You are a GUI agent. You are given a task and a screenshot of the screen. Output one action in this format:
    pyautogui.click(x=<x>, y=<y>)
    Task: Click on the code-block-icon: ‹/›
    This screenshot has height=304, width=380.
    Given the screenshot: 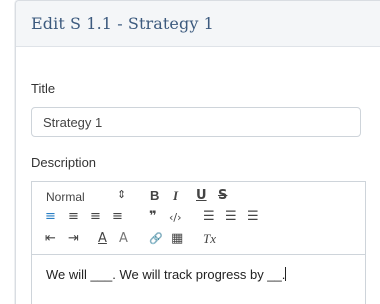 What is the action you would take?
    pyautogui.click(x=175, y=218)
    